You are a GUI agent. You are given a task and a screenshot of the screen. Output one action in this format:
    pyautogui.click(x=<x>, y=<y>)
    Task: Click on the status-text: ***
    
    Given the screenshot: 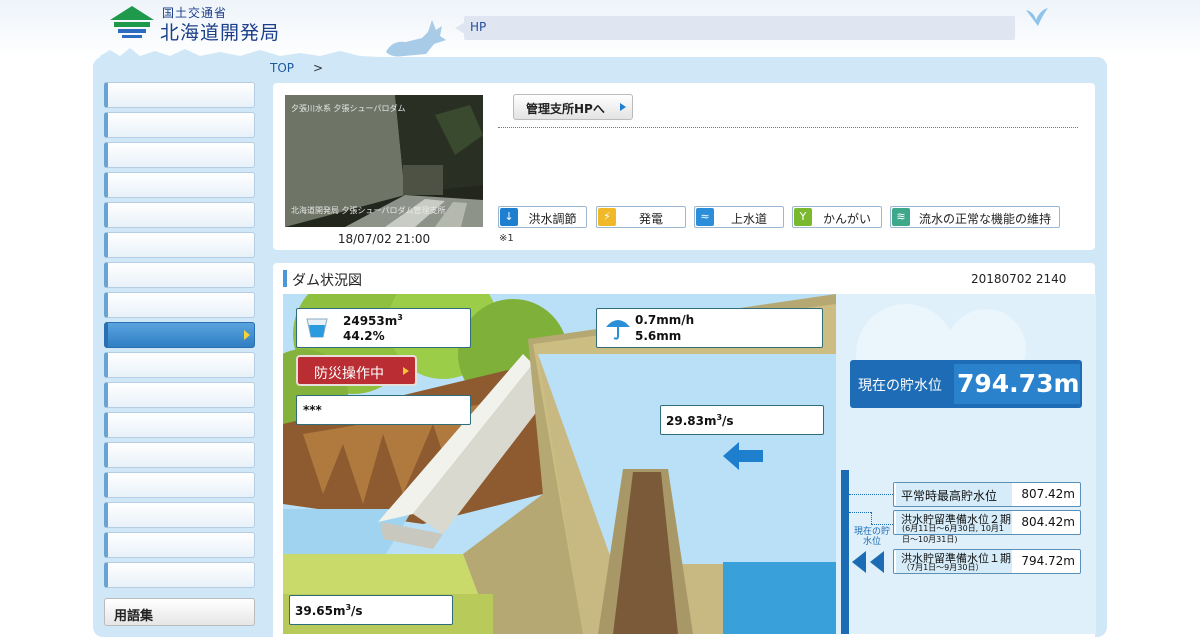 What is the action you would take?
    pyautogui.click(x=312, y=410)
    